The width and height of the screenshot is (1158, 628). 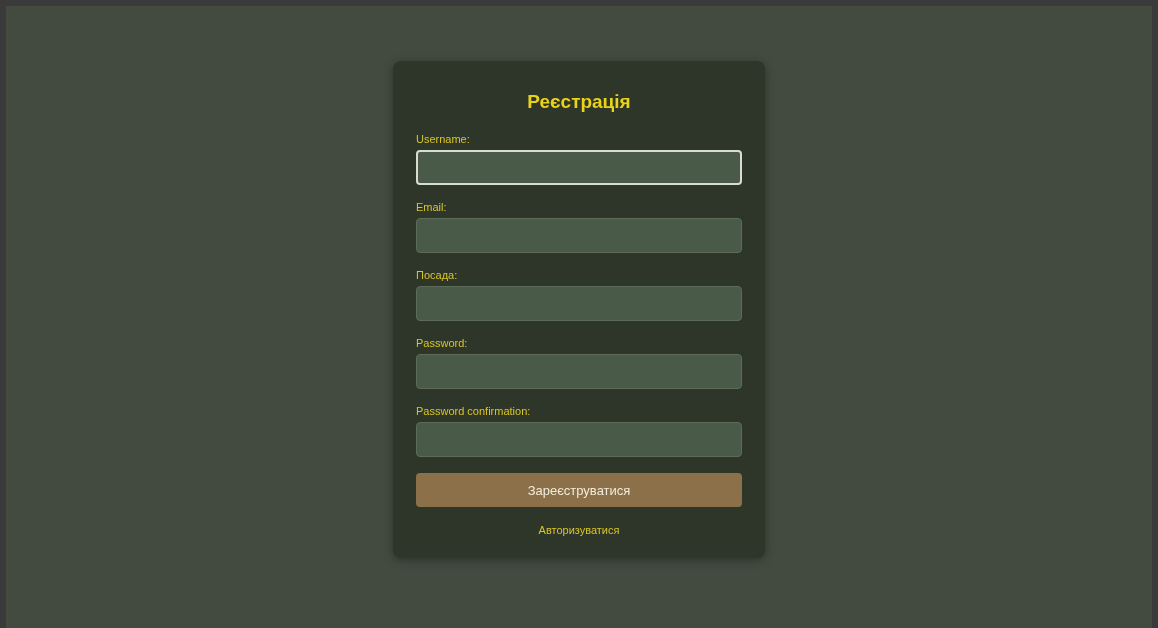 I want to click on field-label: Email:, so click(x=431, y=207).